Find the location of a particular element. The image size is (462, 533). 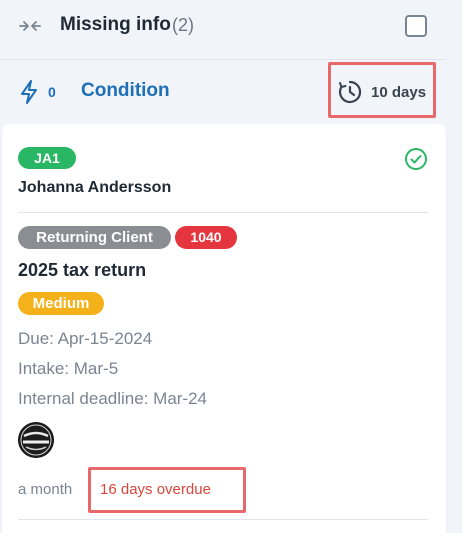

duration-label: 10 days is located at coordinates (399, 92).